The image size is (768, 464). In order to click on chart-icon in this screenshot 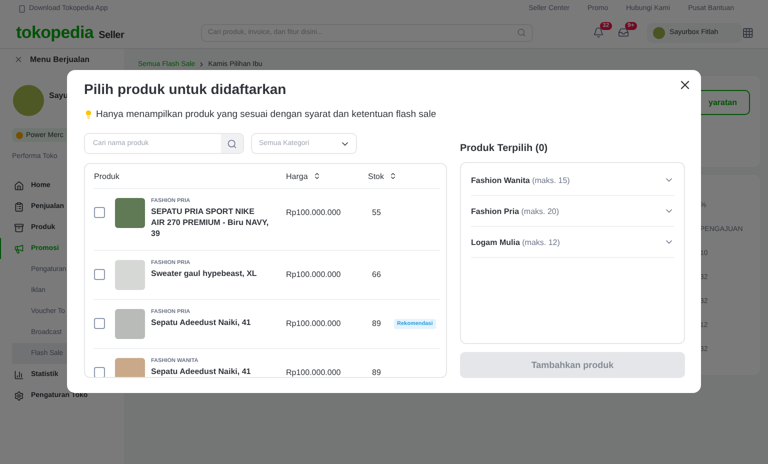, I will do `click(19, 375)`.